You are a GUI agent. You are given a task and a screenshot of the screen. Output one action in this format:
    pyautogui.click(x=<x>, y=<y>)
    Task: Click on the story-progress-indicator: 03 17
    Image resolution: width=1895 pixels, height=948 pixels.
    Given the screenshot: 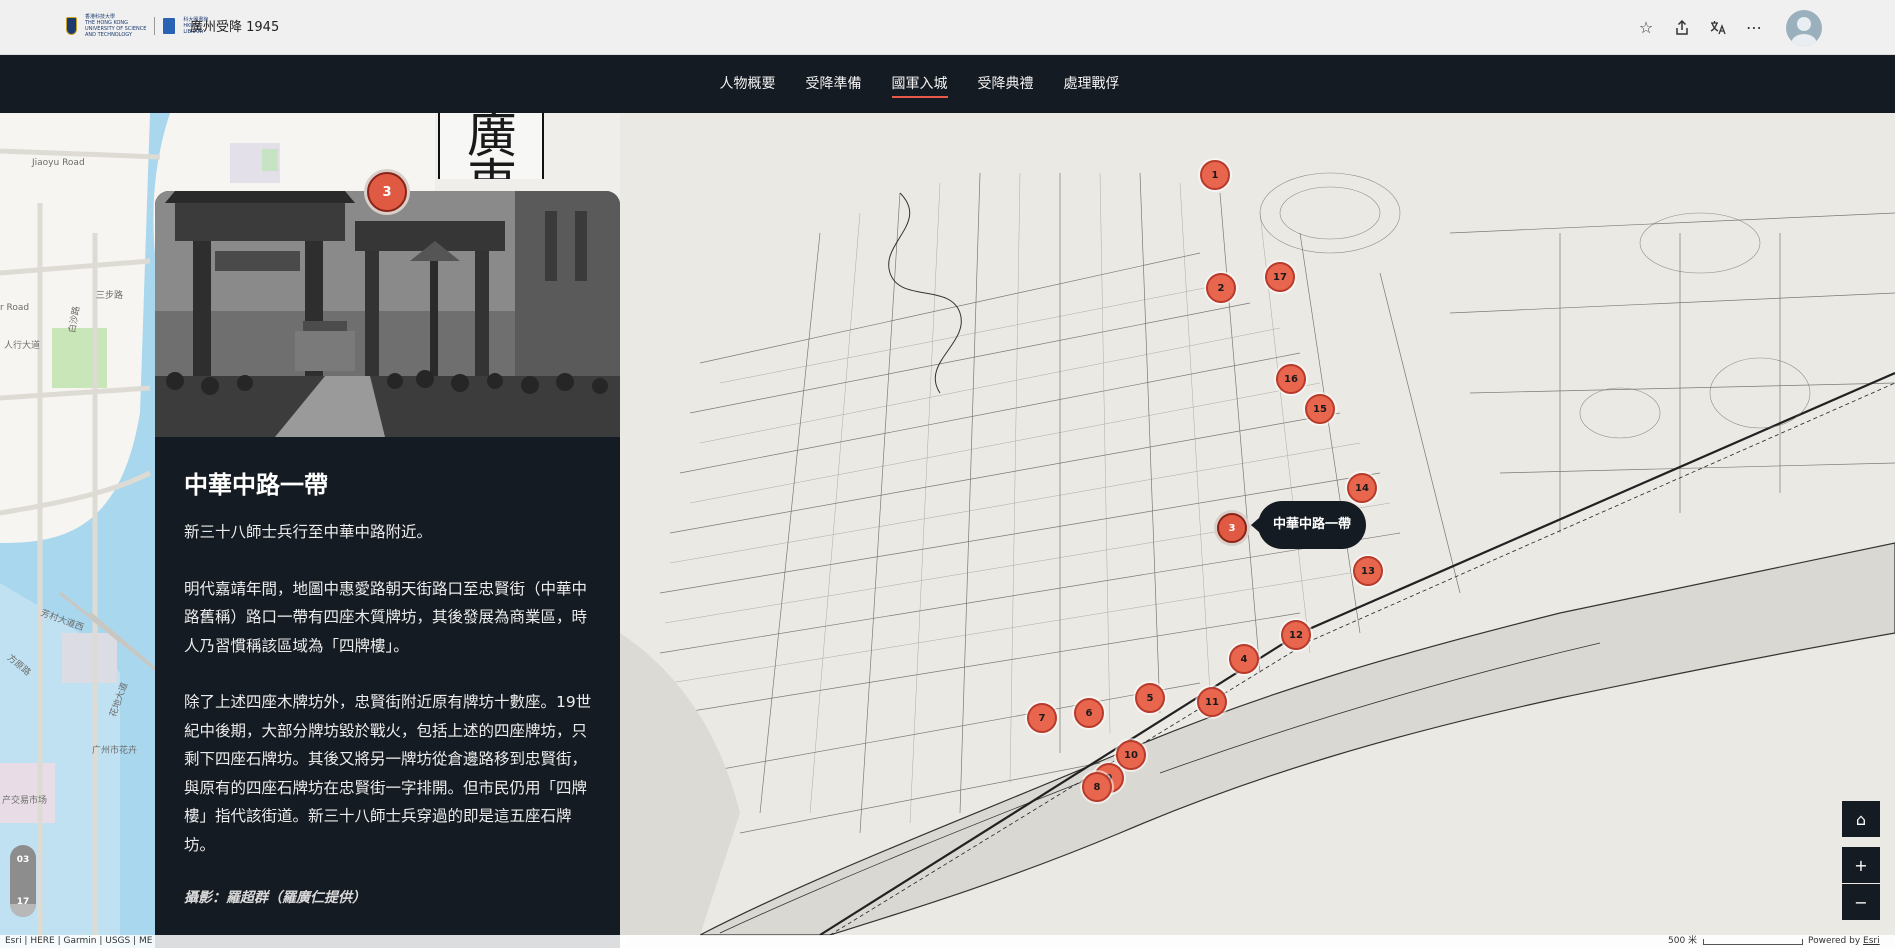 What is the action you would take?
    pyautogui.click(x=23, y=881)
    